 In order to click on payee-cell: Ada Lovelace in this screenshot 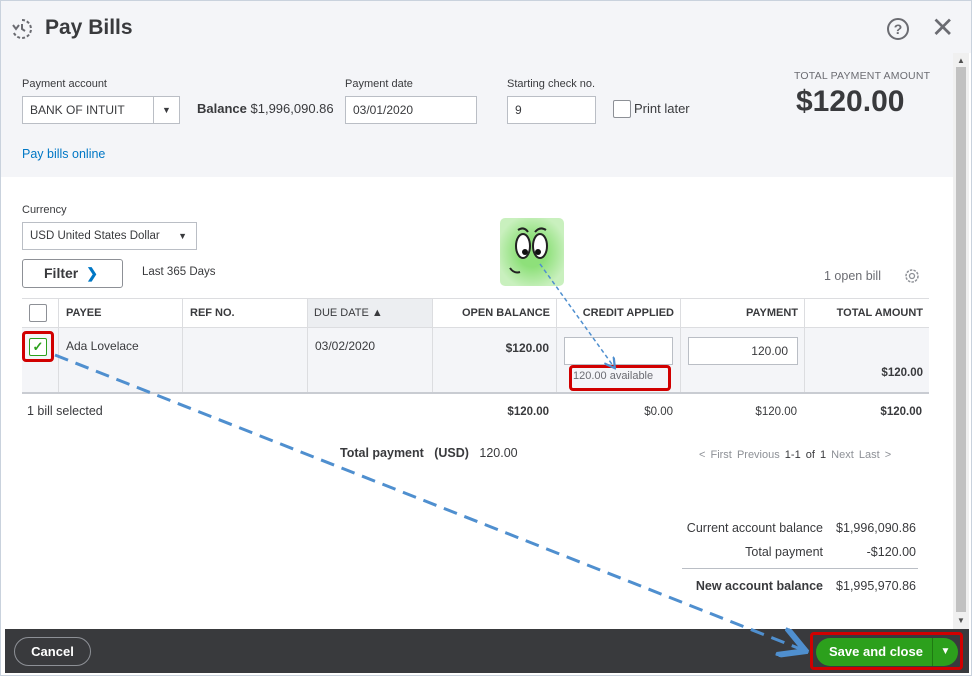, I will do `click(102, 346)`.